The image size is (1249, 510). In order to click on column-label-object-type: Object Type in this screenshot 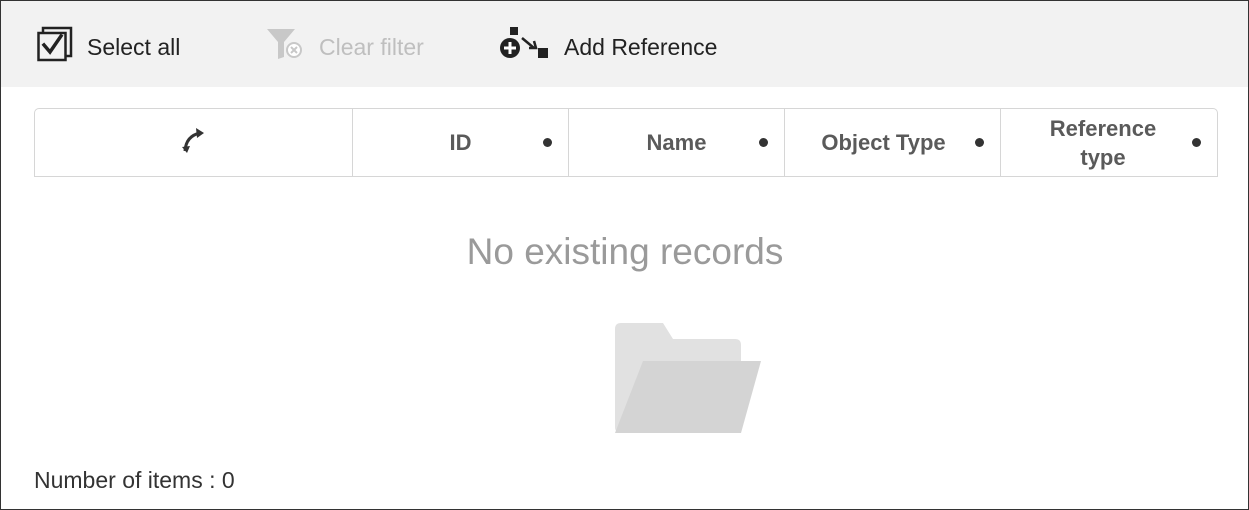, I will do `click(883, 142)`.